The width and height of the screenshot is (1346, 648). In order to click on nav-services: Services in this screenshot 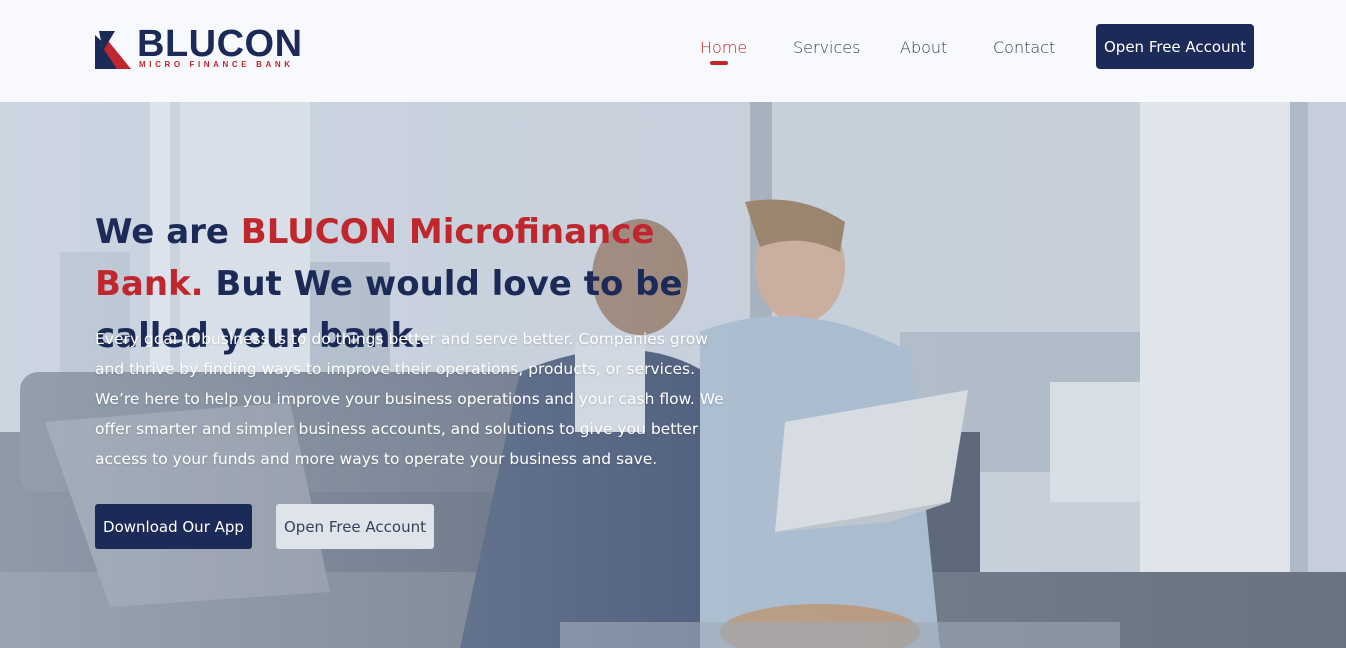, I will do `click(826, 47)`.